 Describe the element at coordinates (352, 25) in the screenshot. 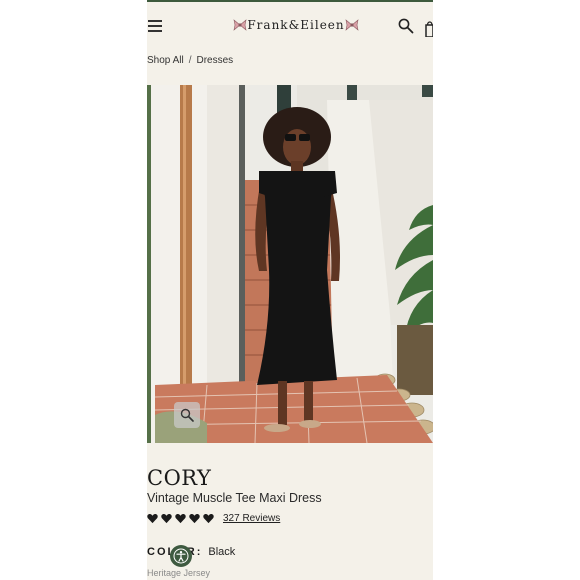

I see `bow-right-icon` at that location.